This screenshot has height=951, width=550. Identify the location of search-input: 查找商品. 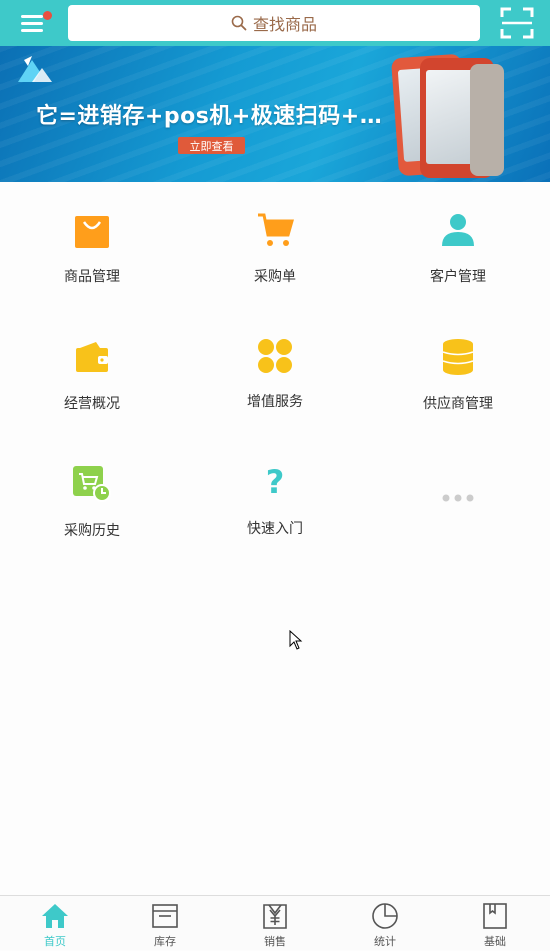
(274, 23).